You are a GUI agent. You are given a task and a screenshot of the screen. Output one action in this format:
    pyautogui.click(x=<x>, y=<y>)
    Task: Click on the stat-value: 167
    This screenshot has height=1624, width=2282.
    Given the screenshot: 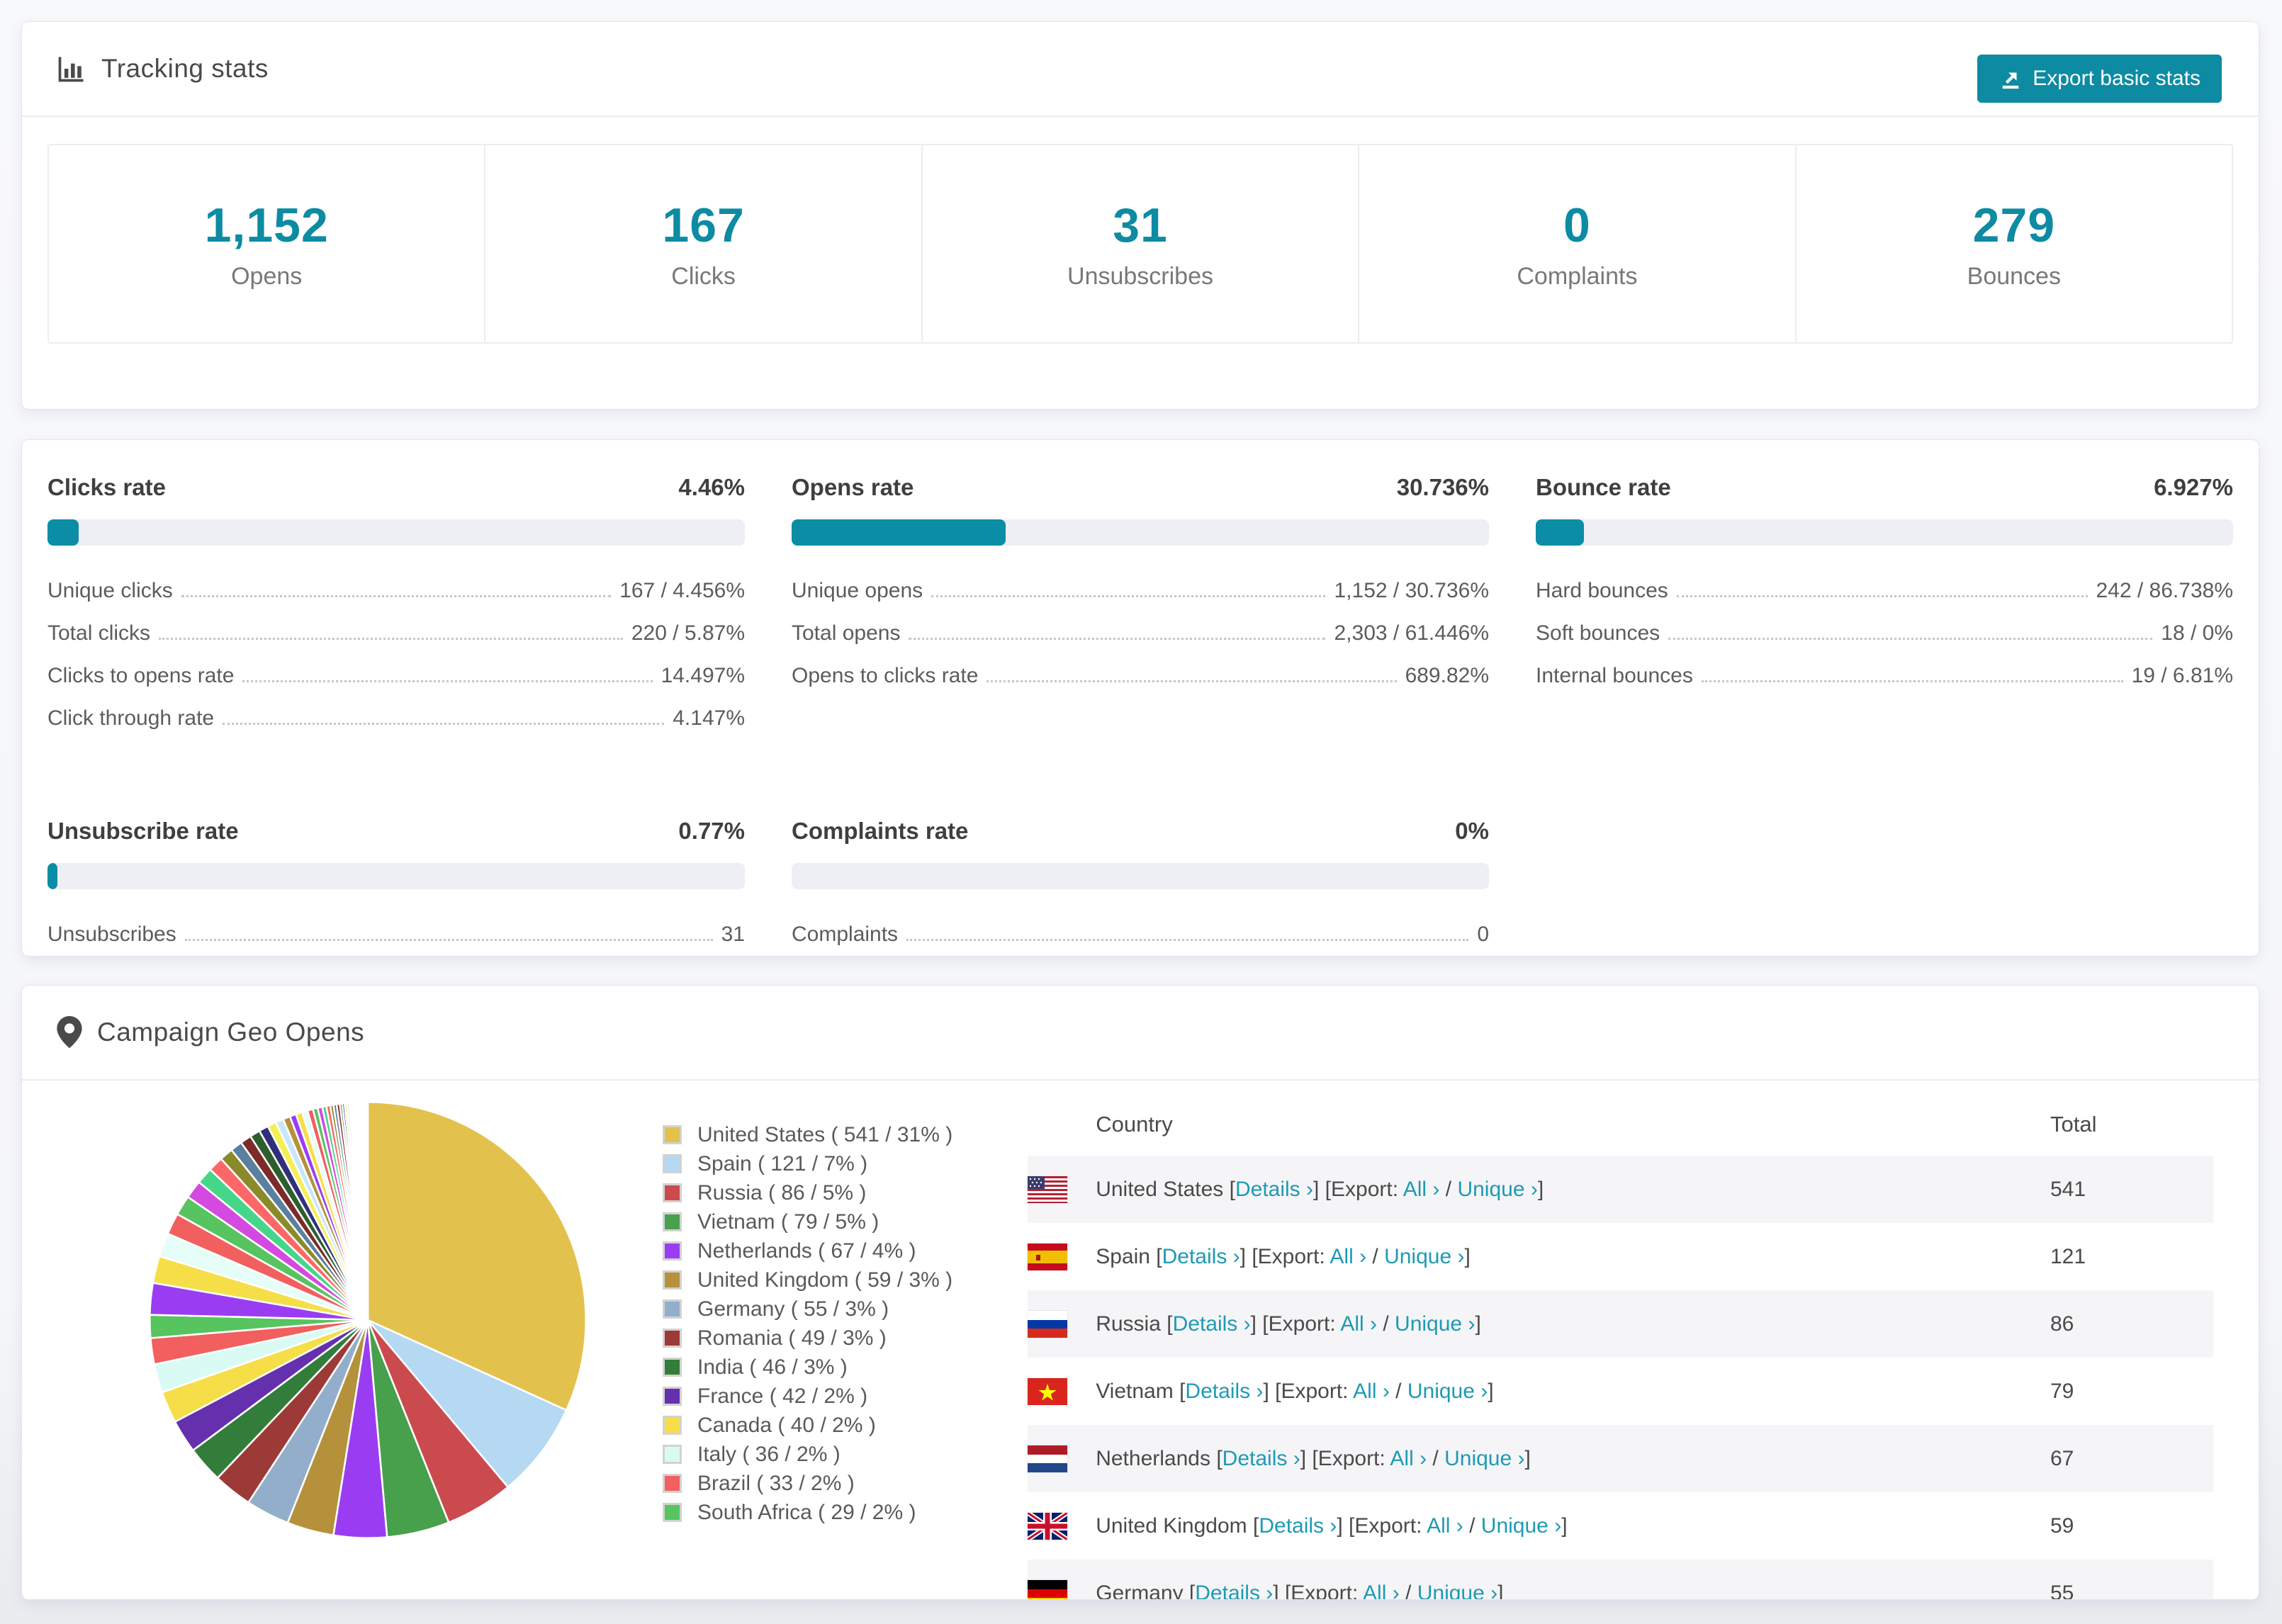 What is the action you would take?
    pyautogui.click(x=704, y=225)
    